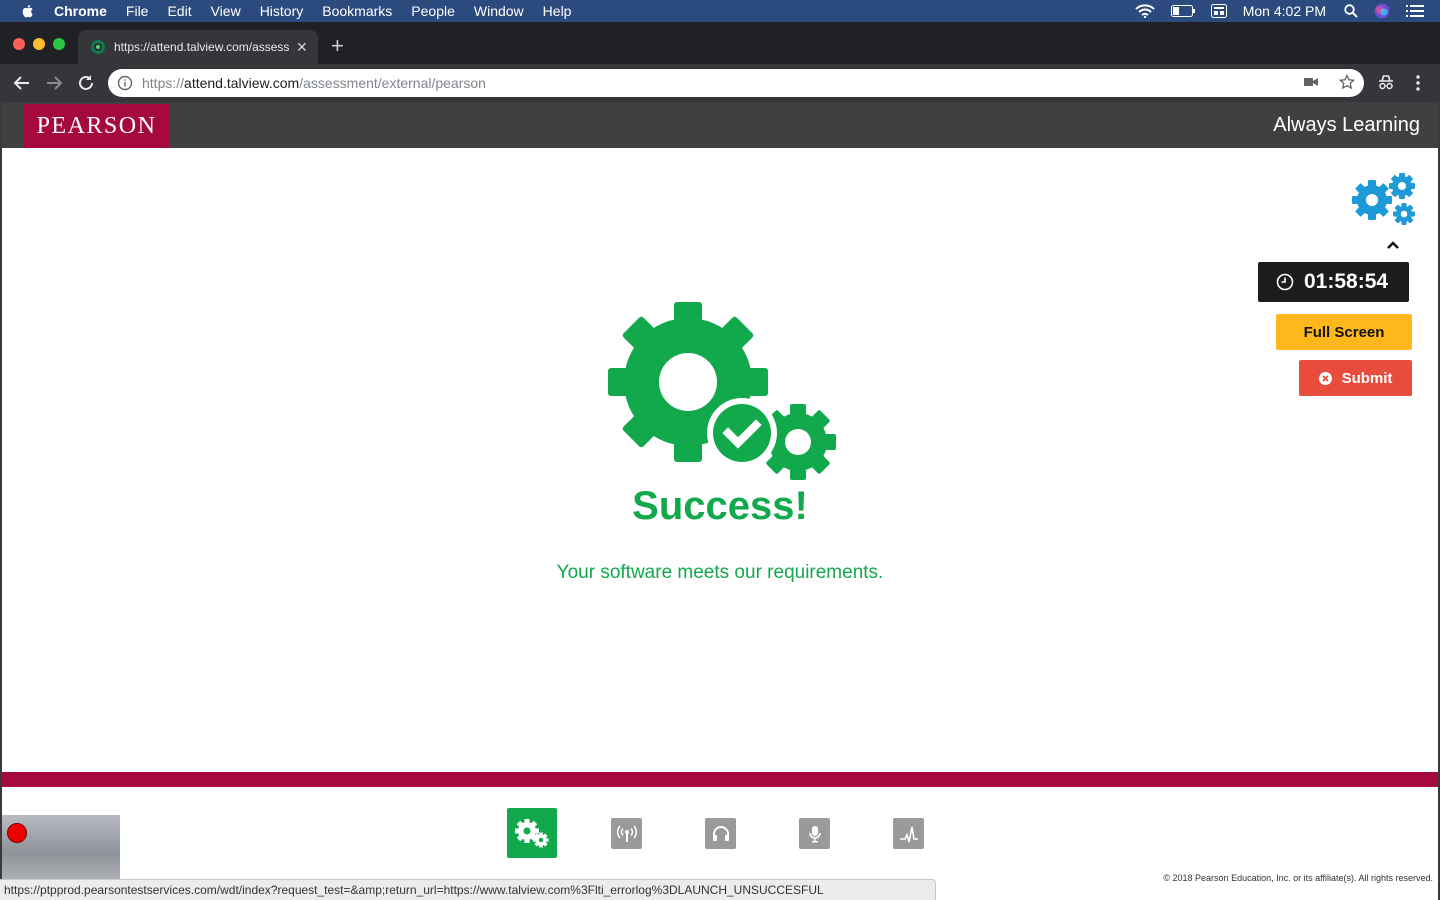 The image size is (1440, 900). I want to click on footer-brand-bar, so click(720, 779).